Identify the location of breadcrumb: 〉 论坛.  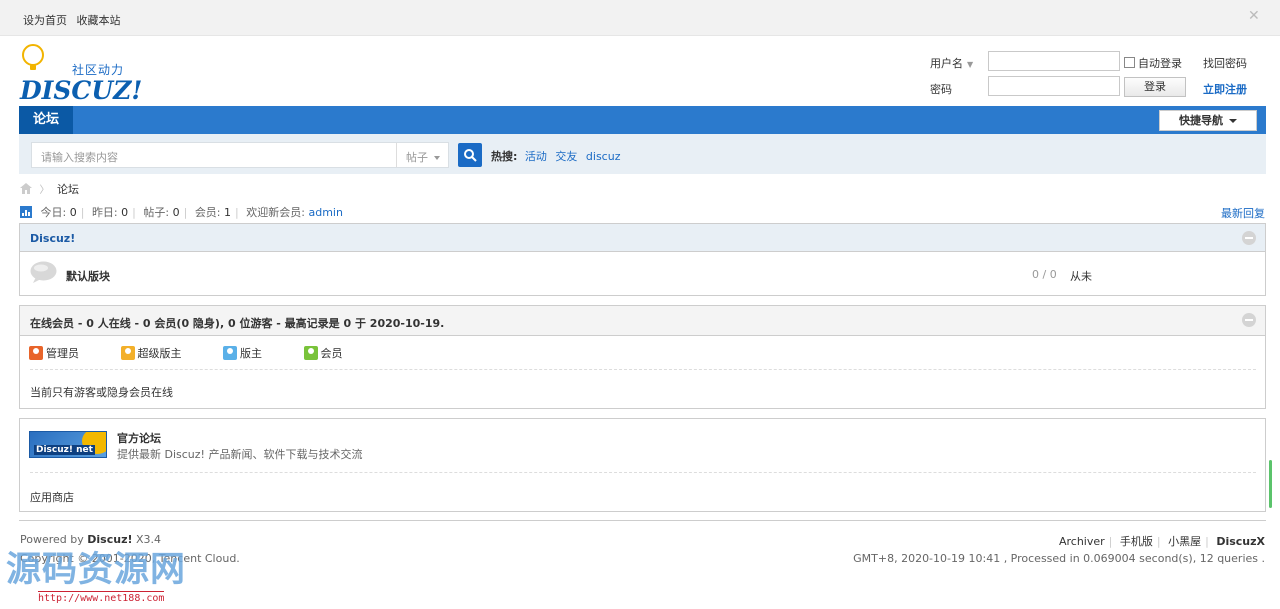
(49, 189).